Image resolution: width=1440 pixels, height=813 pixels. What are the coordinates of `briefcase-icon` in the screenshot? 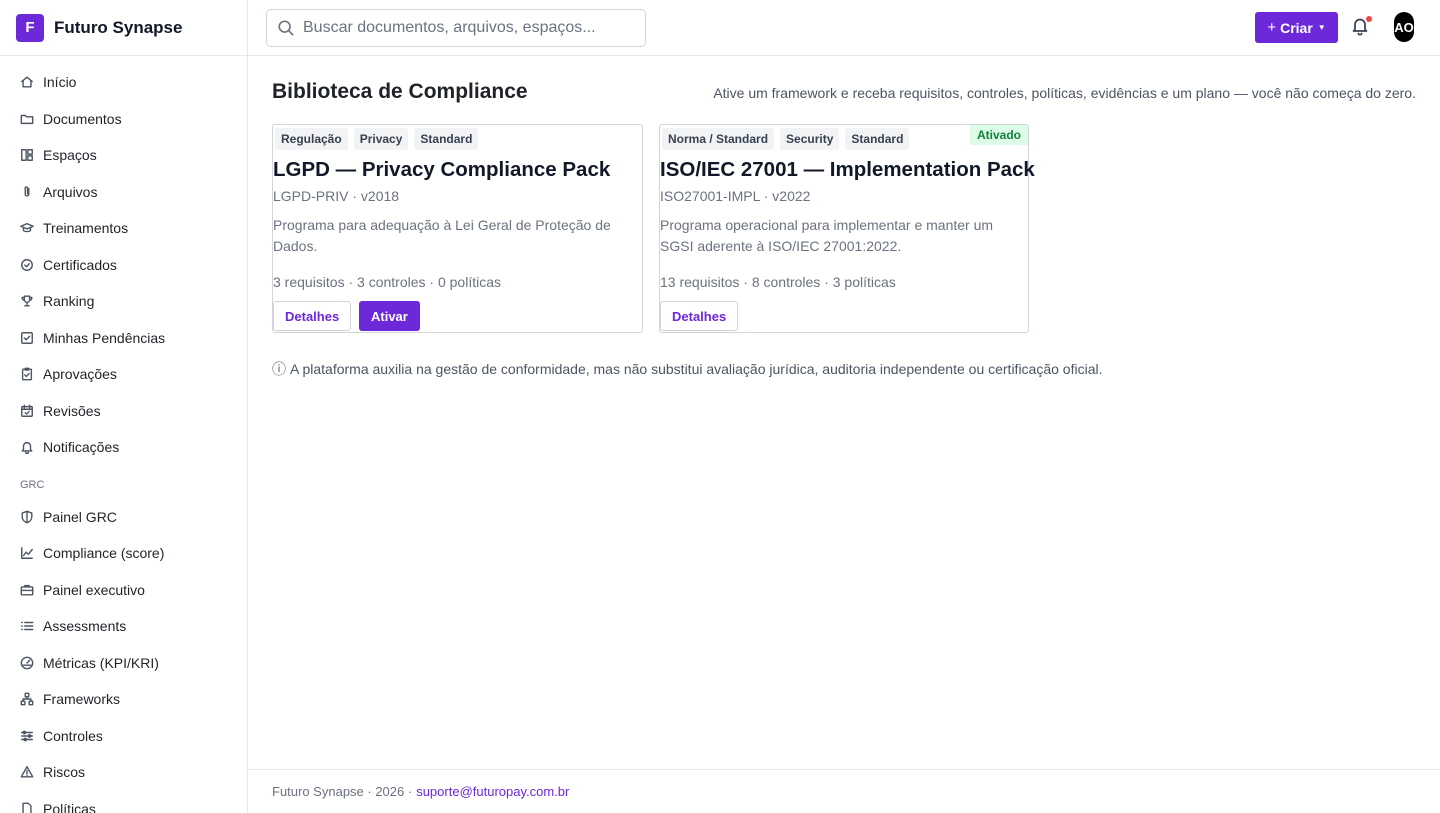 It's located at (27, 590).